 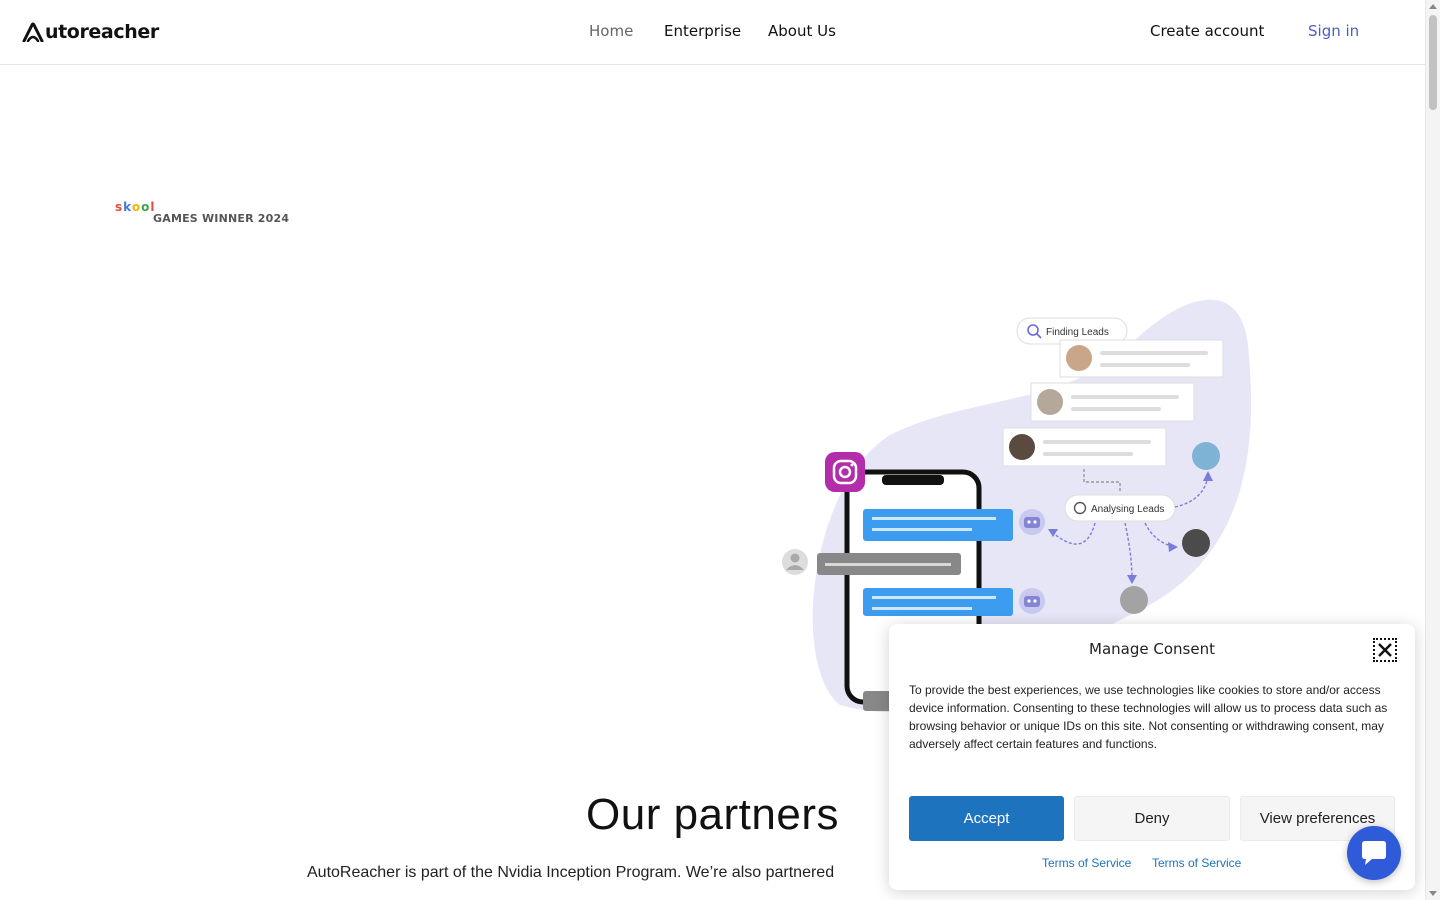 I want to click on accept-button: Accept, so click(x=986, y=818).